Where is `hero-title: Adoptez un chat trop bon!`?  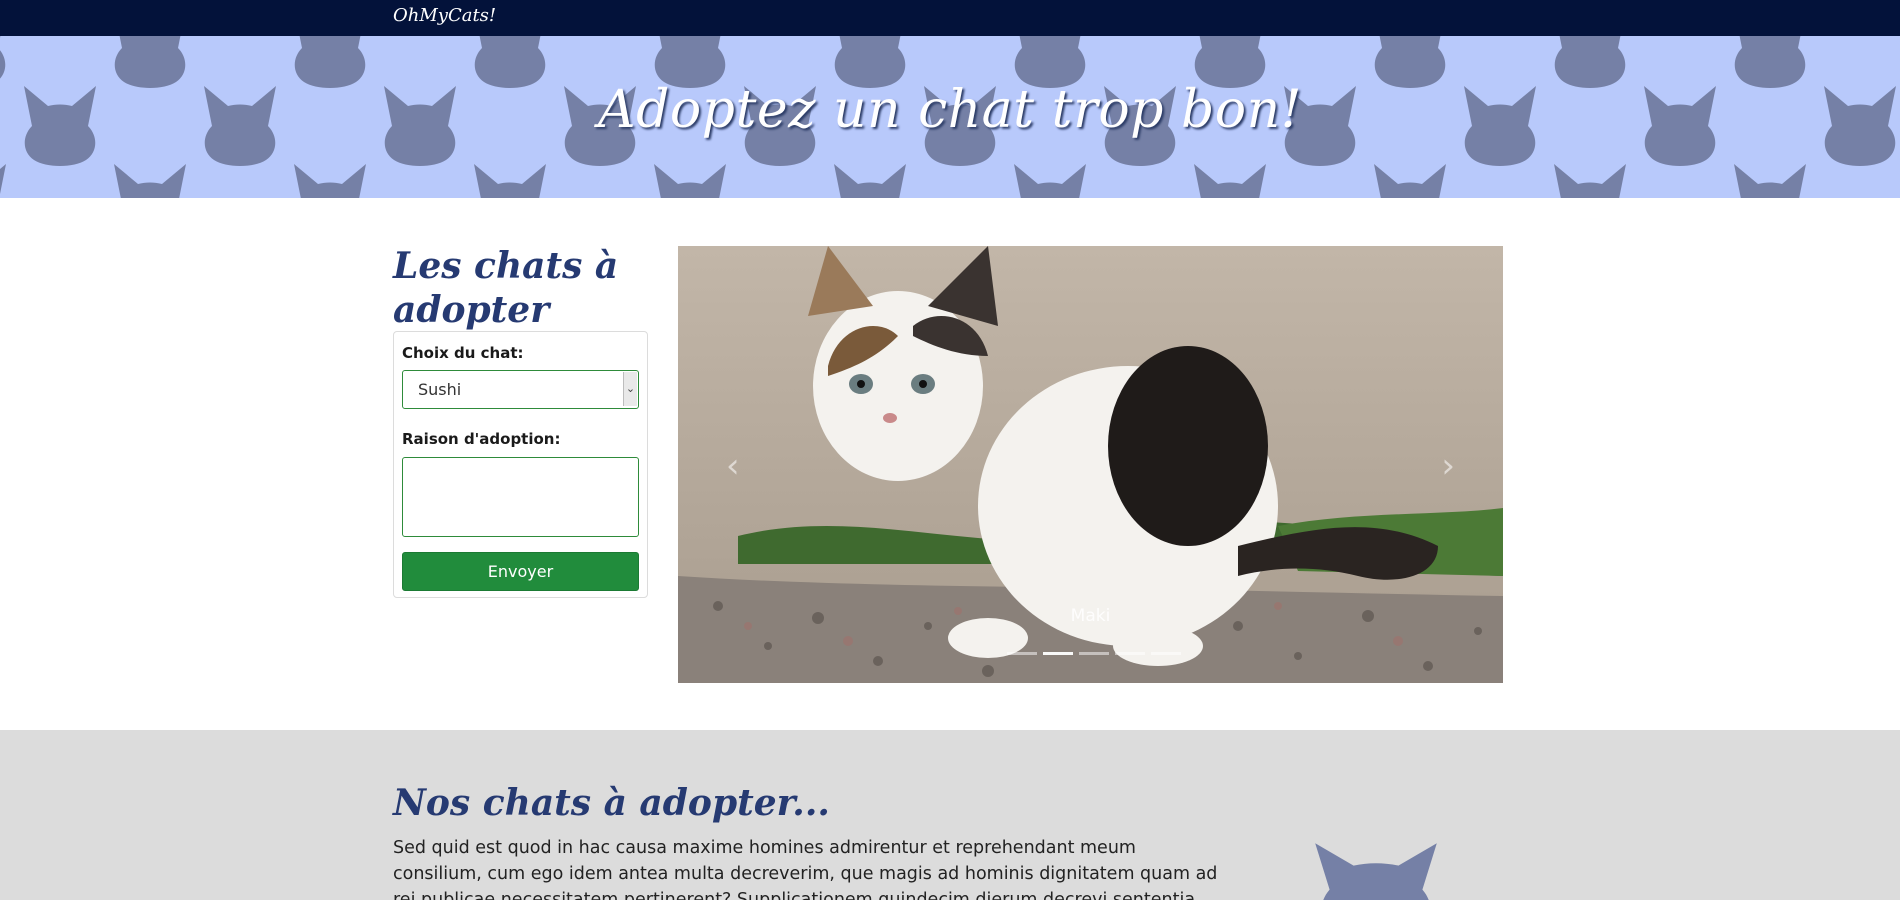
hero-title: Adoptez un chat trop bon! is located at coordinates (950, 110).